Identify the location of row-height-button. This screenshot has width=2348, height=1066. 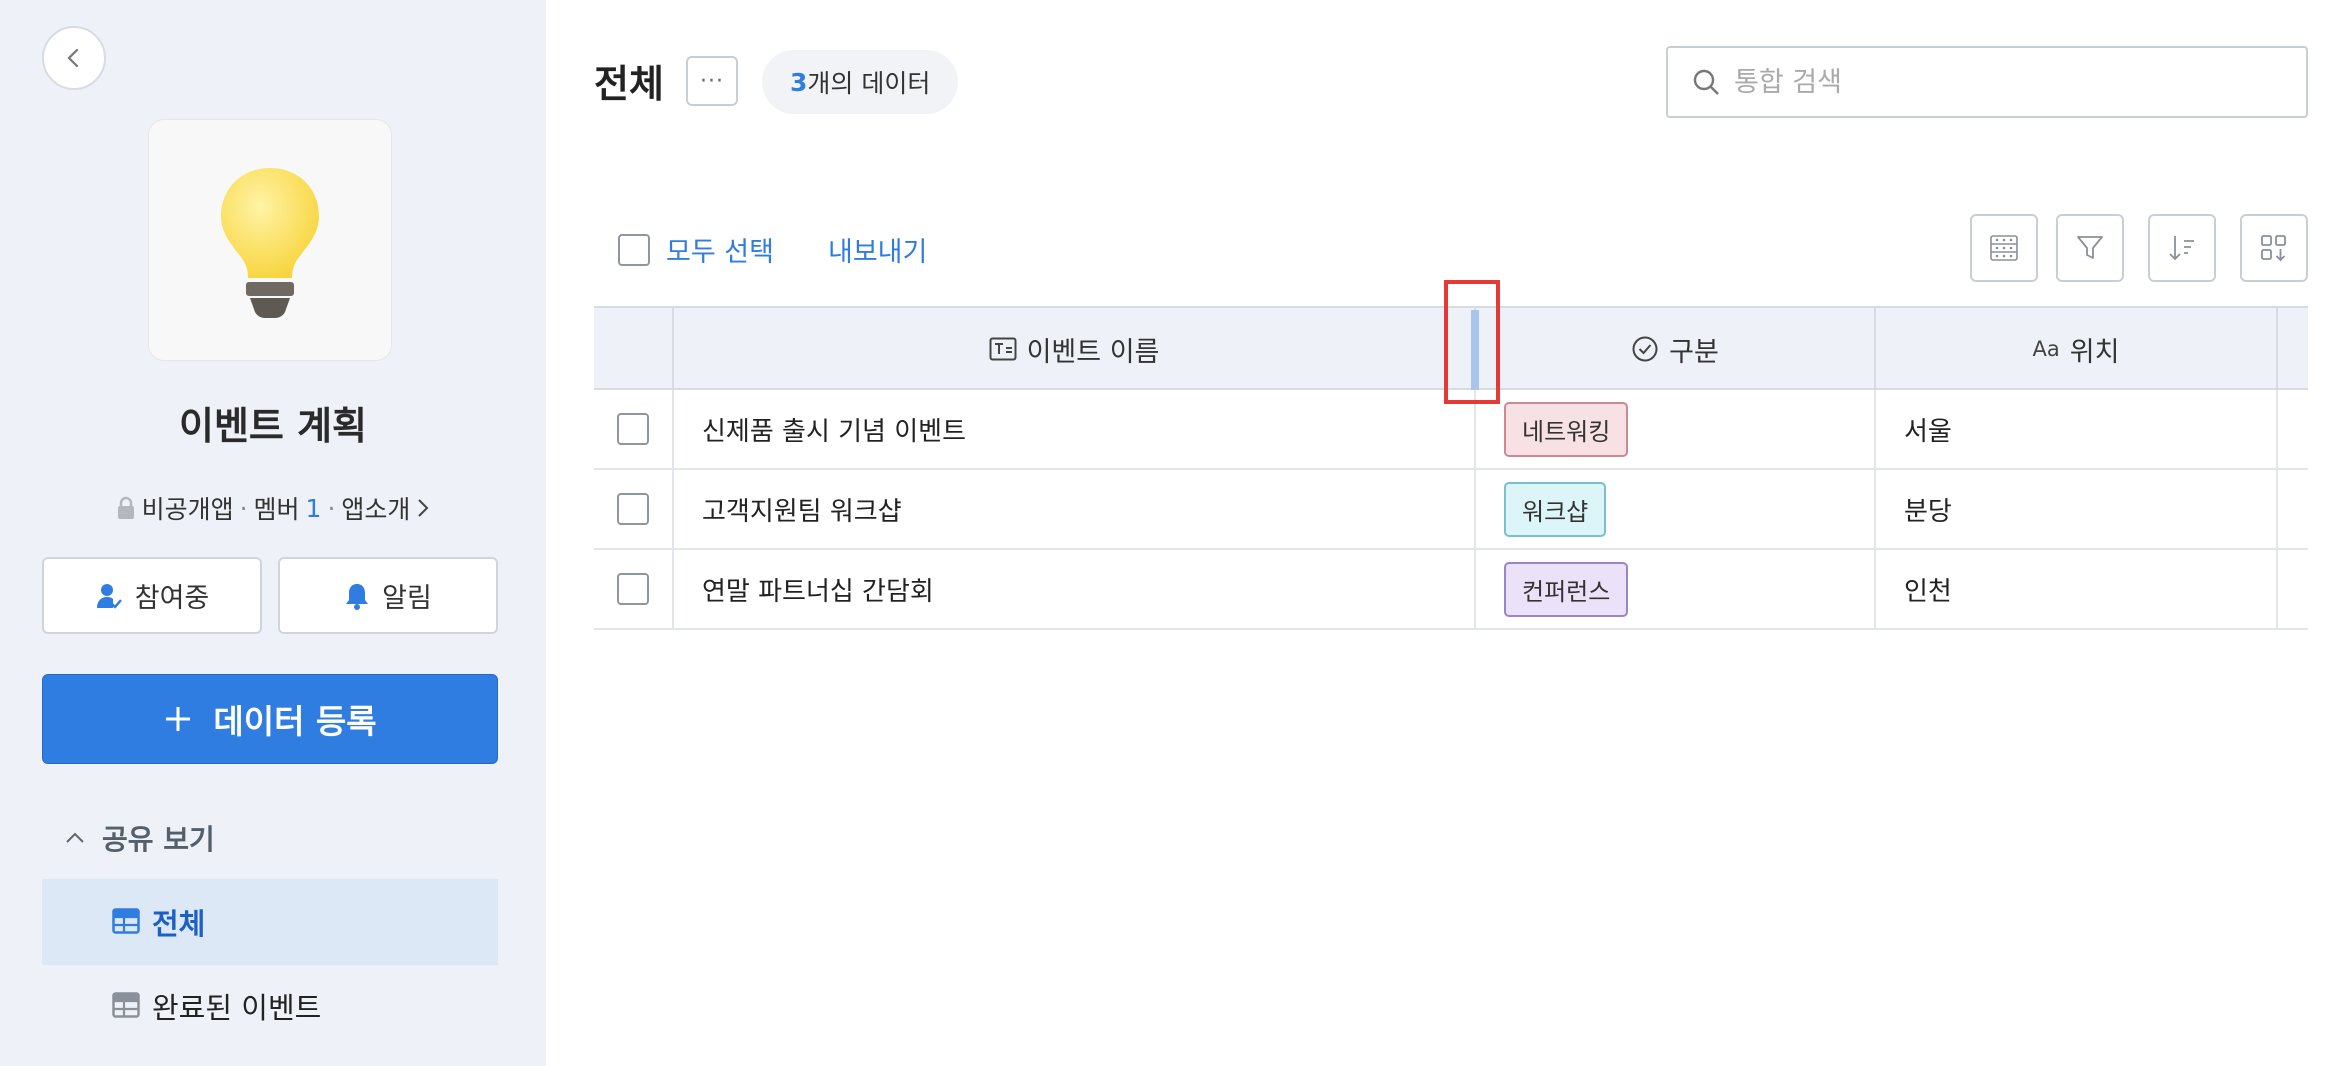
(2004, 248).